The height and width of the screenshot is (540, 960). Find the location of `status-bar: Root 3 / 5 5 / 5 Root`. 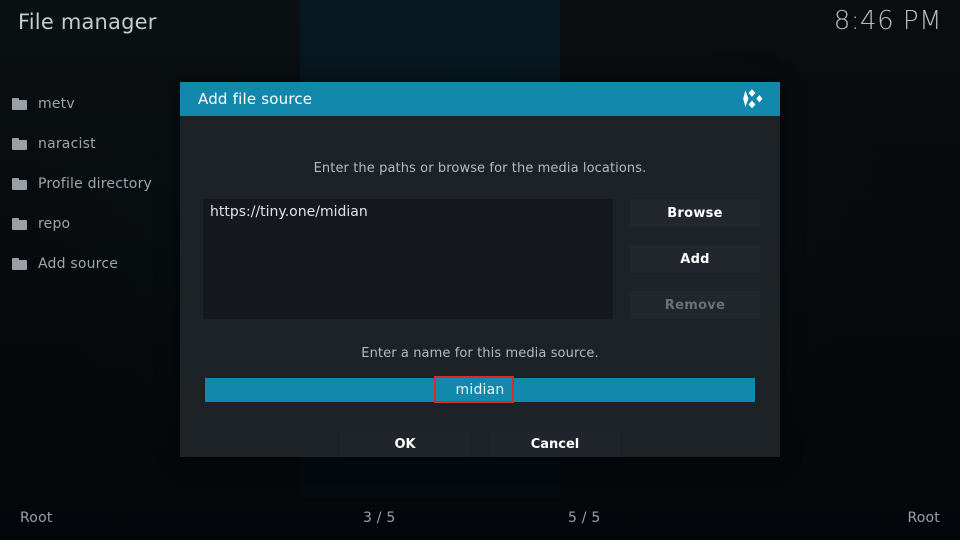

status-bar: Root 3 / 5 5 / 5 Root is located at coordinates (480, 519).